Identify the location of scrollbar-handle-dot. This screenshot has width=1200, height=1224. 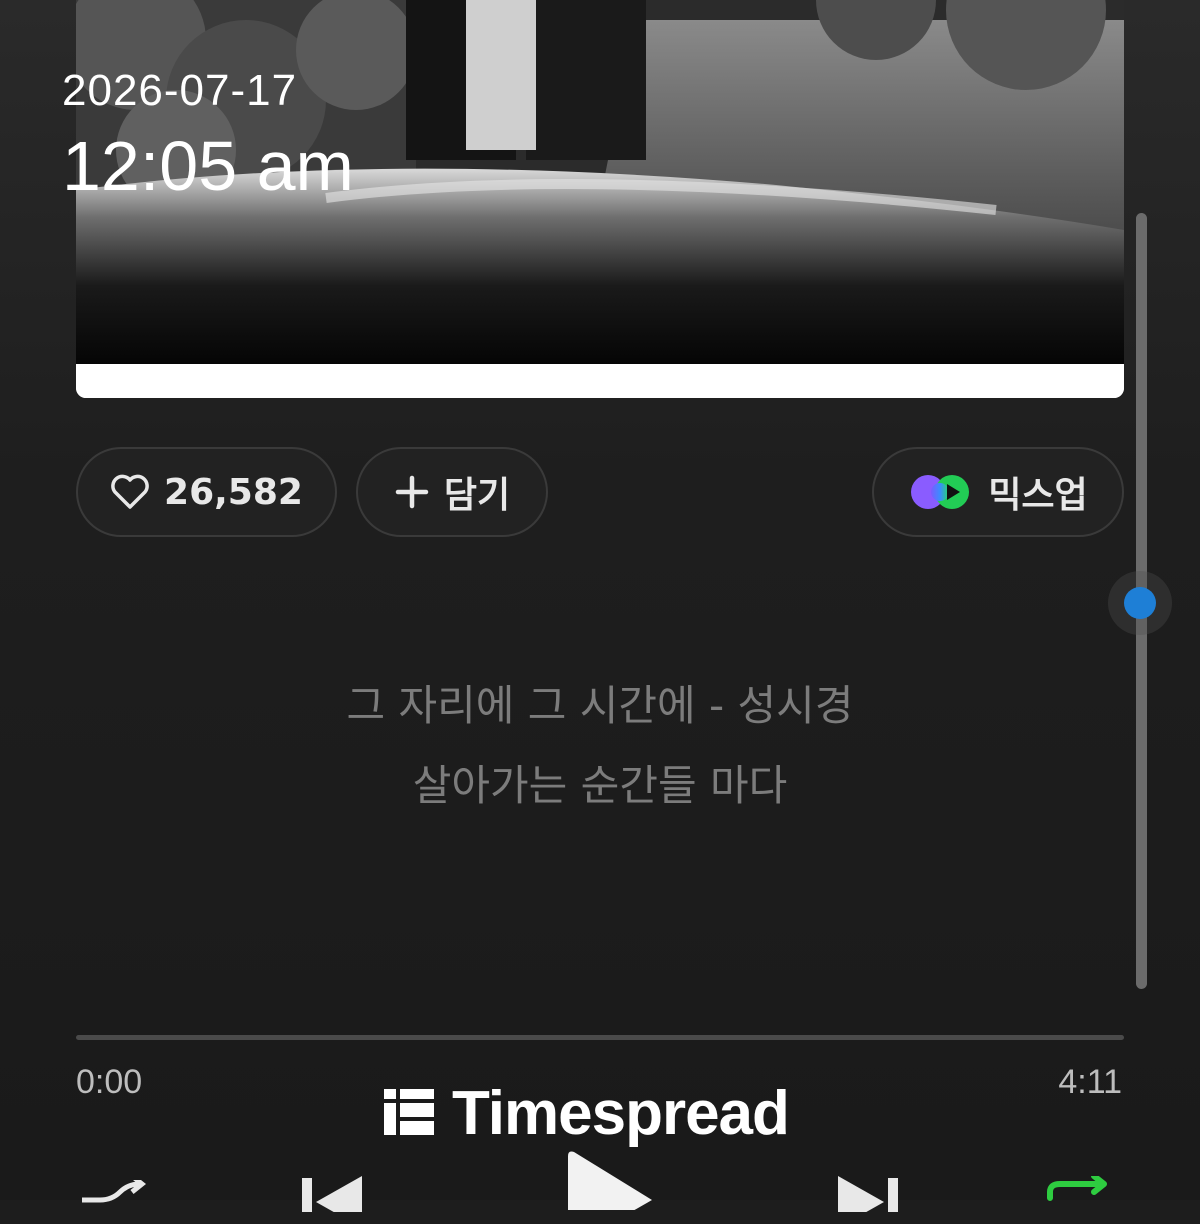
(1140, 603).